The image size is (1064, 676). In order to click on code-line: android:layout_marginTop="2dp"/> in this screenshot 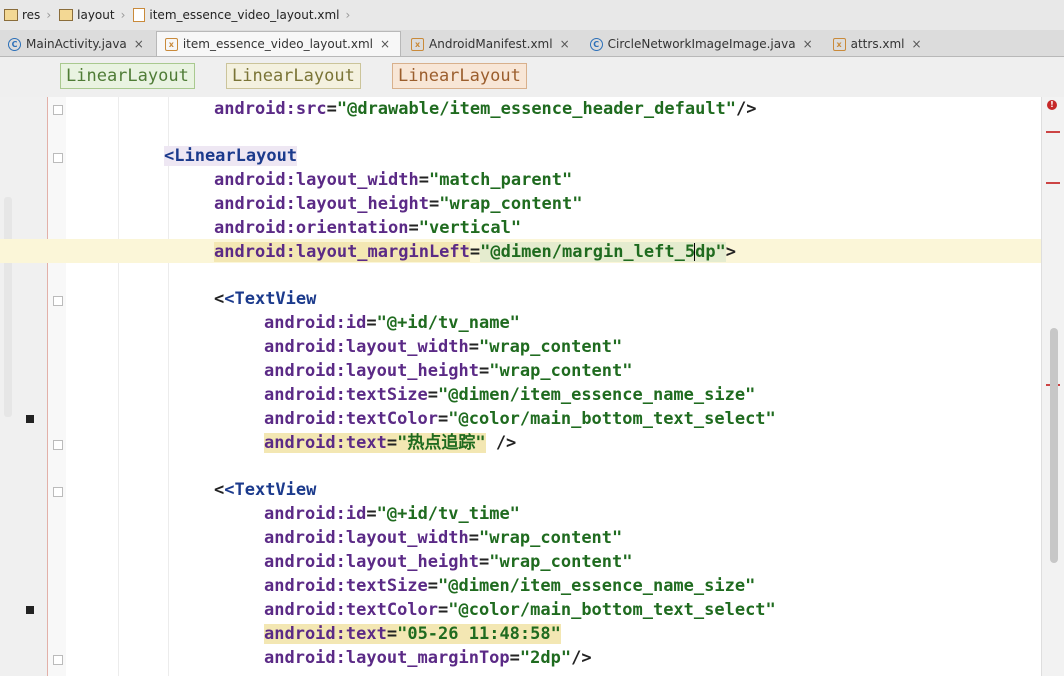, I will do `click(428, 658)`.